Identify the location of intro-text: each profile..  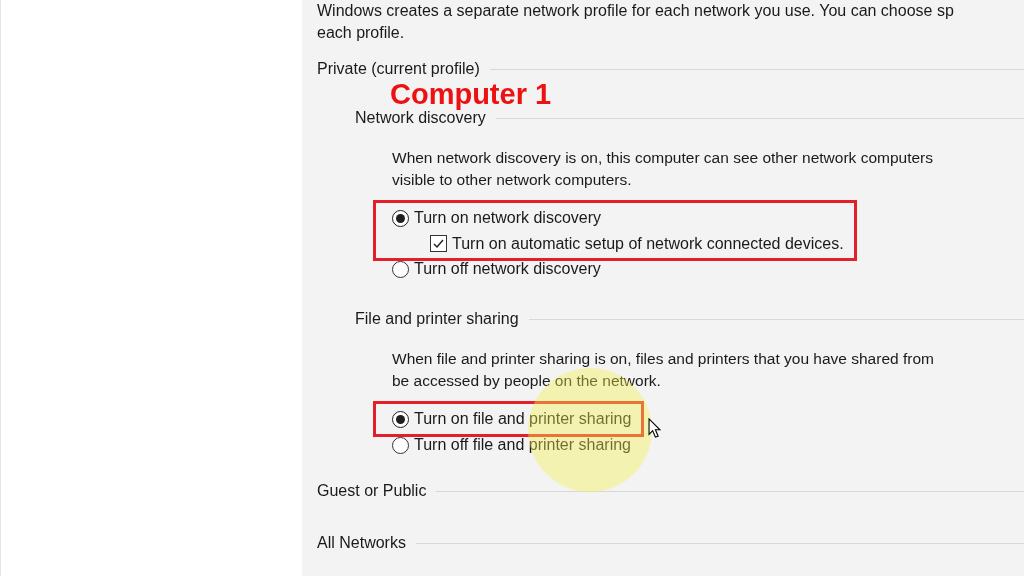
(361, 33).